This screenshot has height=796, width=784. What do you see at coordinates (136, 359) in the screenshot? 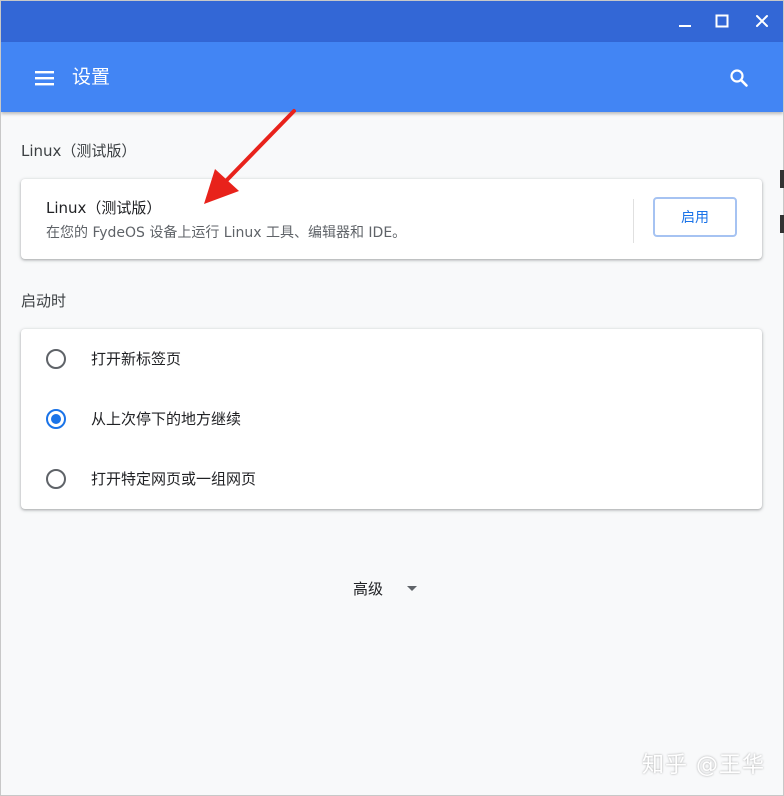
I see `radio-label: 打开新标签页` at bounding box center [136, 359].